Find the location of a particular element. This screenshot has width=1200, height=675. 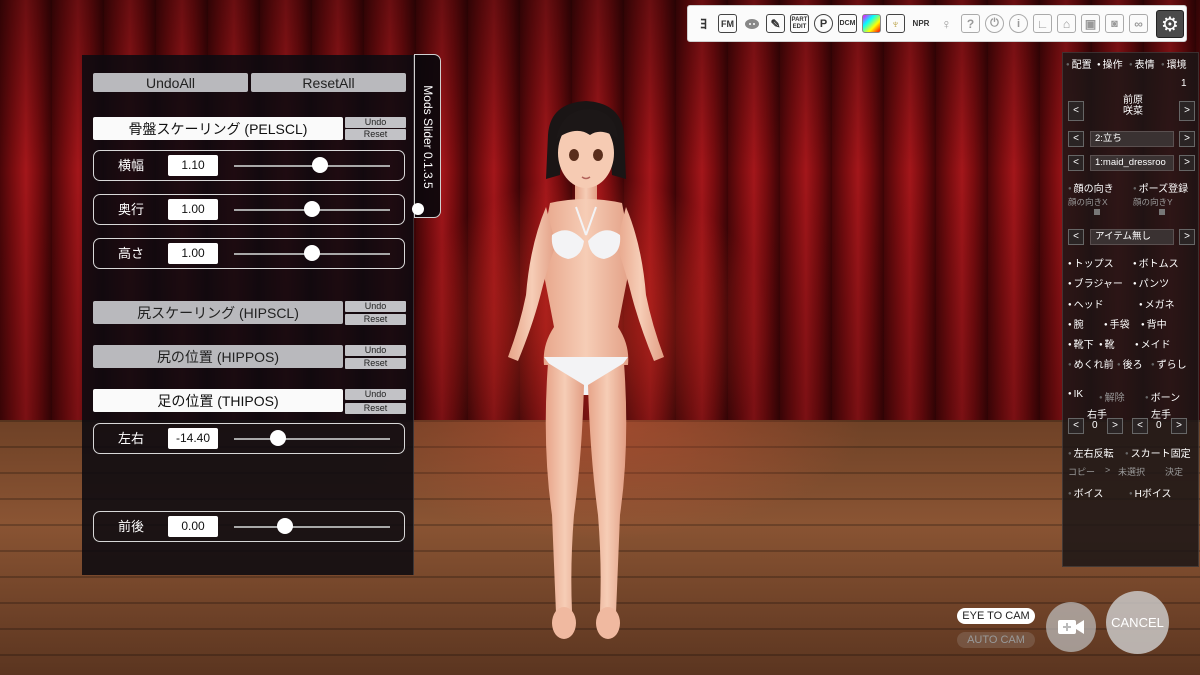

dcm-icon: DCM is located at coordinates (847, 23).